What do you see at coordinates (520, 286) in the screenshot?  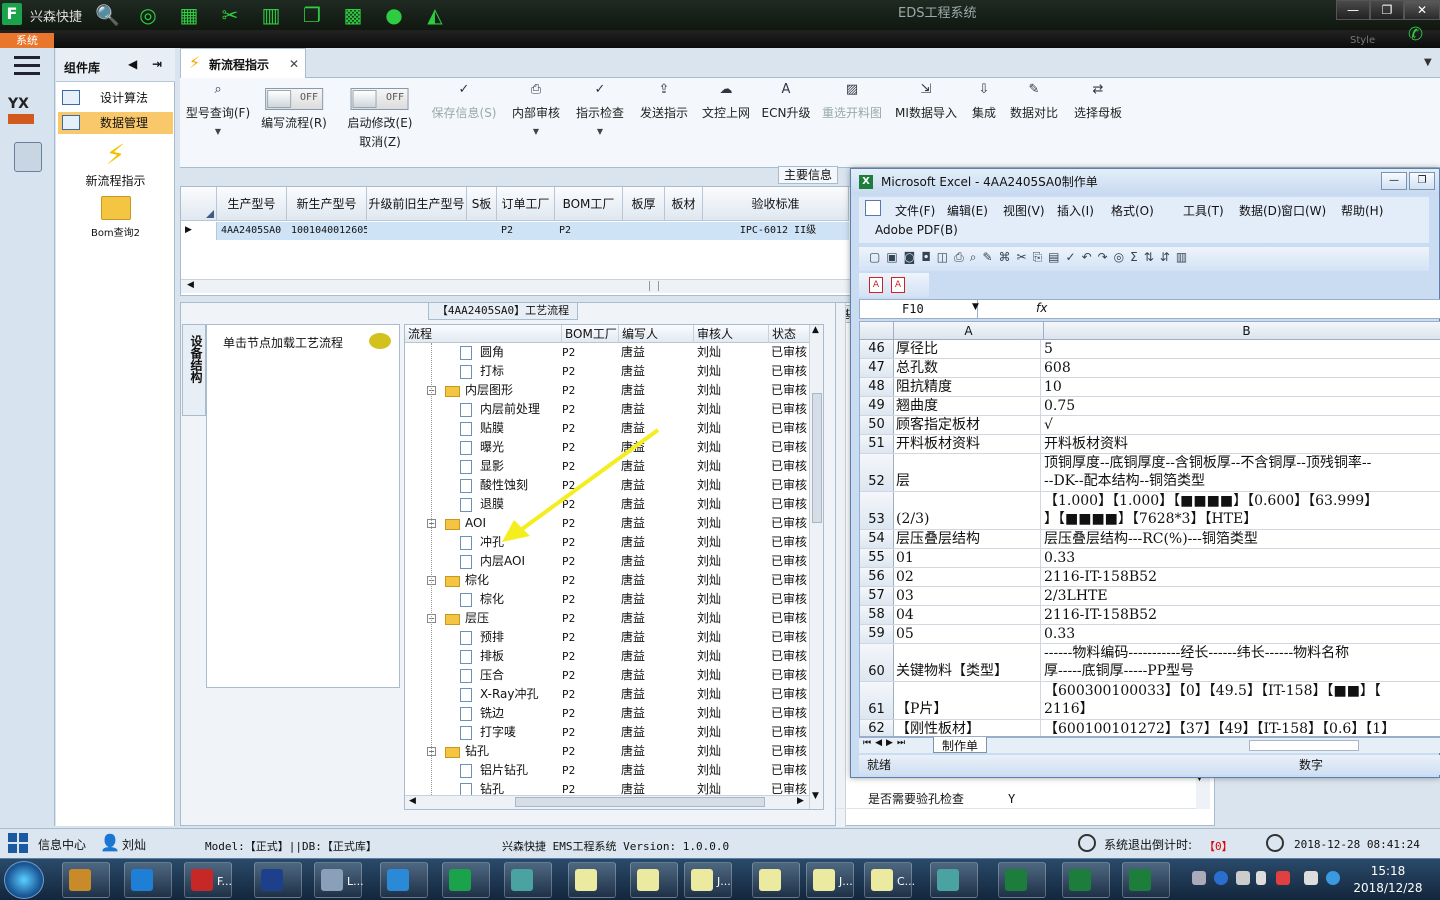 I see `grid-horizontal-scrollbar: ◀` at bounding box center [520, 286].